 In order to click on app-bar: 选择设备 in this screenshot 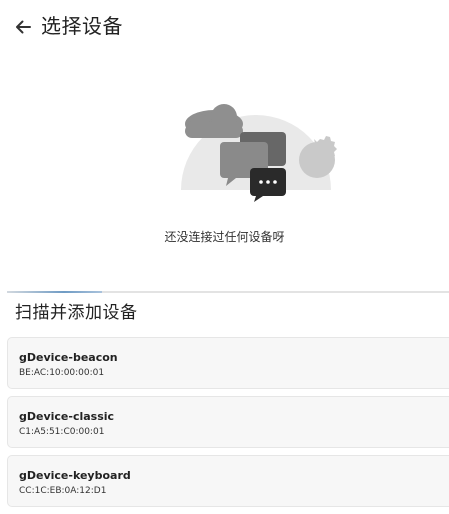, I will do `click(224, 26)`.